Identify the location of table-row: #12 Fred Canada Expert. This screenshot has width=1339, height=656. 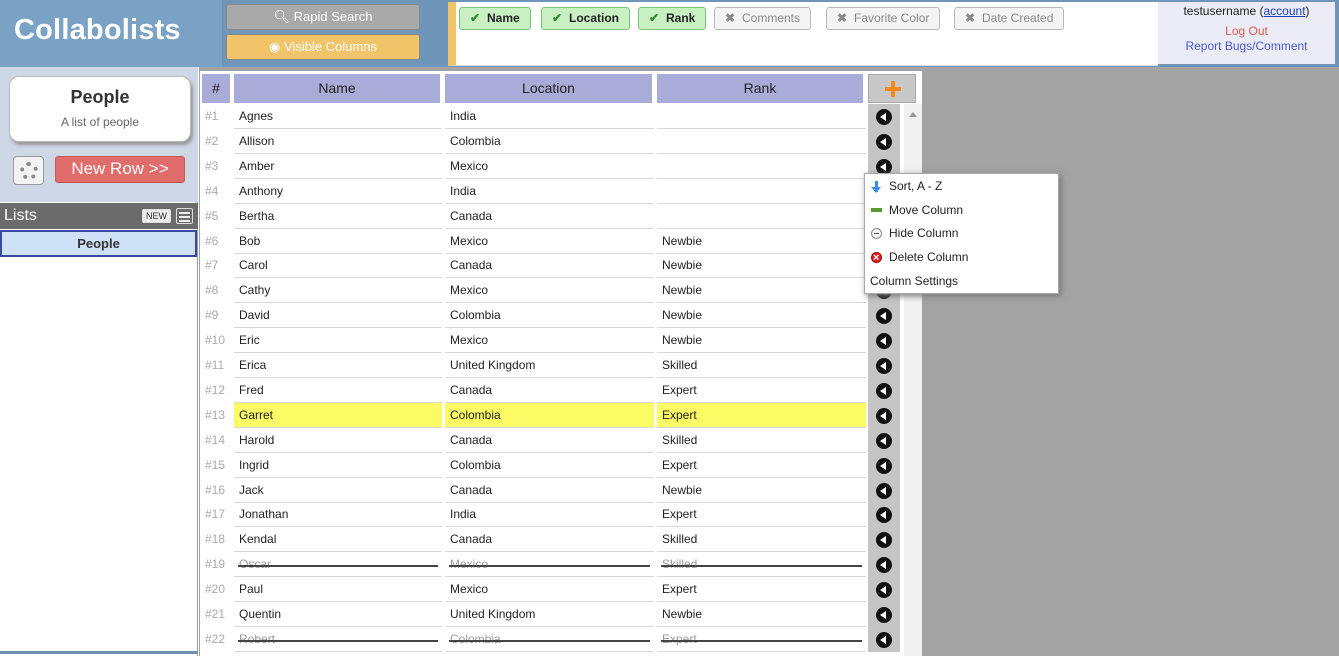
(550, 390).